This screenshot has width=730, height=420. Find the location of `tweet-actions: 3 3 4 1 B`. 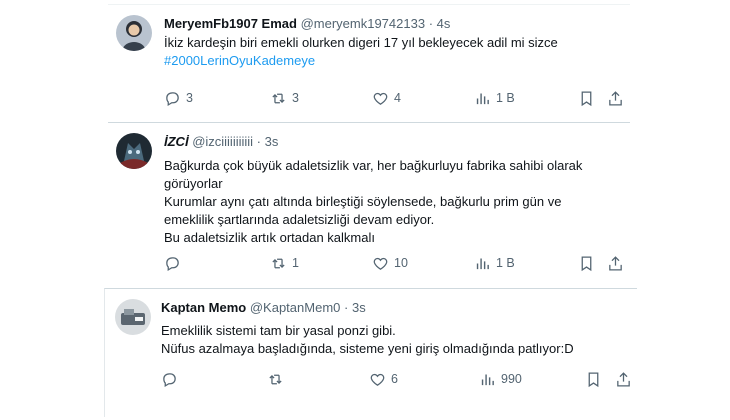

tweet-actions: 3 3 4 1 B is located at coordinates (393, 98).